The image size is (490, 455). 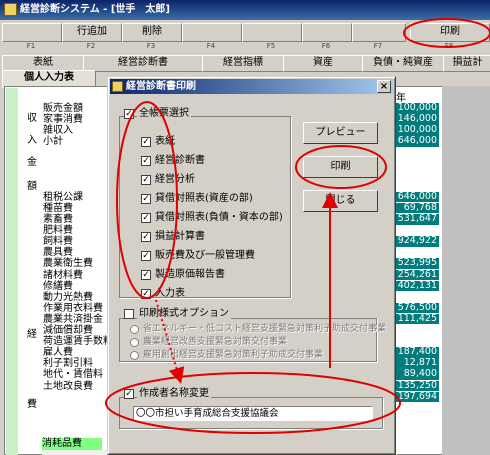 I want to click on radio-management-improvement, so click(x=134, y=342).